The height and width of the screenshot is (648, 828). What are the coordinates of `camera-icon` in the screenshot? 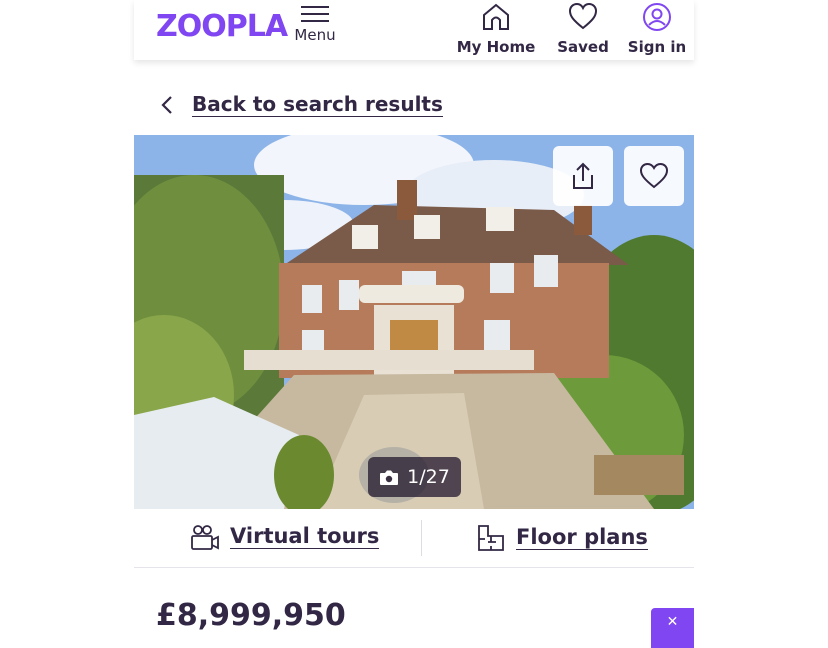 It's located at (389, 477).